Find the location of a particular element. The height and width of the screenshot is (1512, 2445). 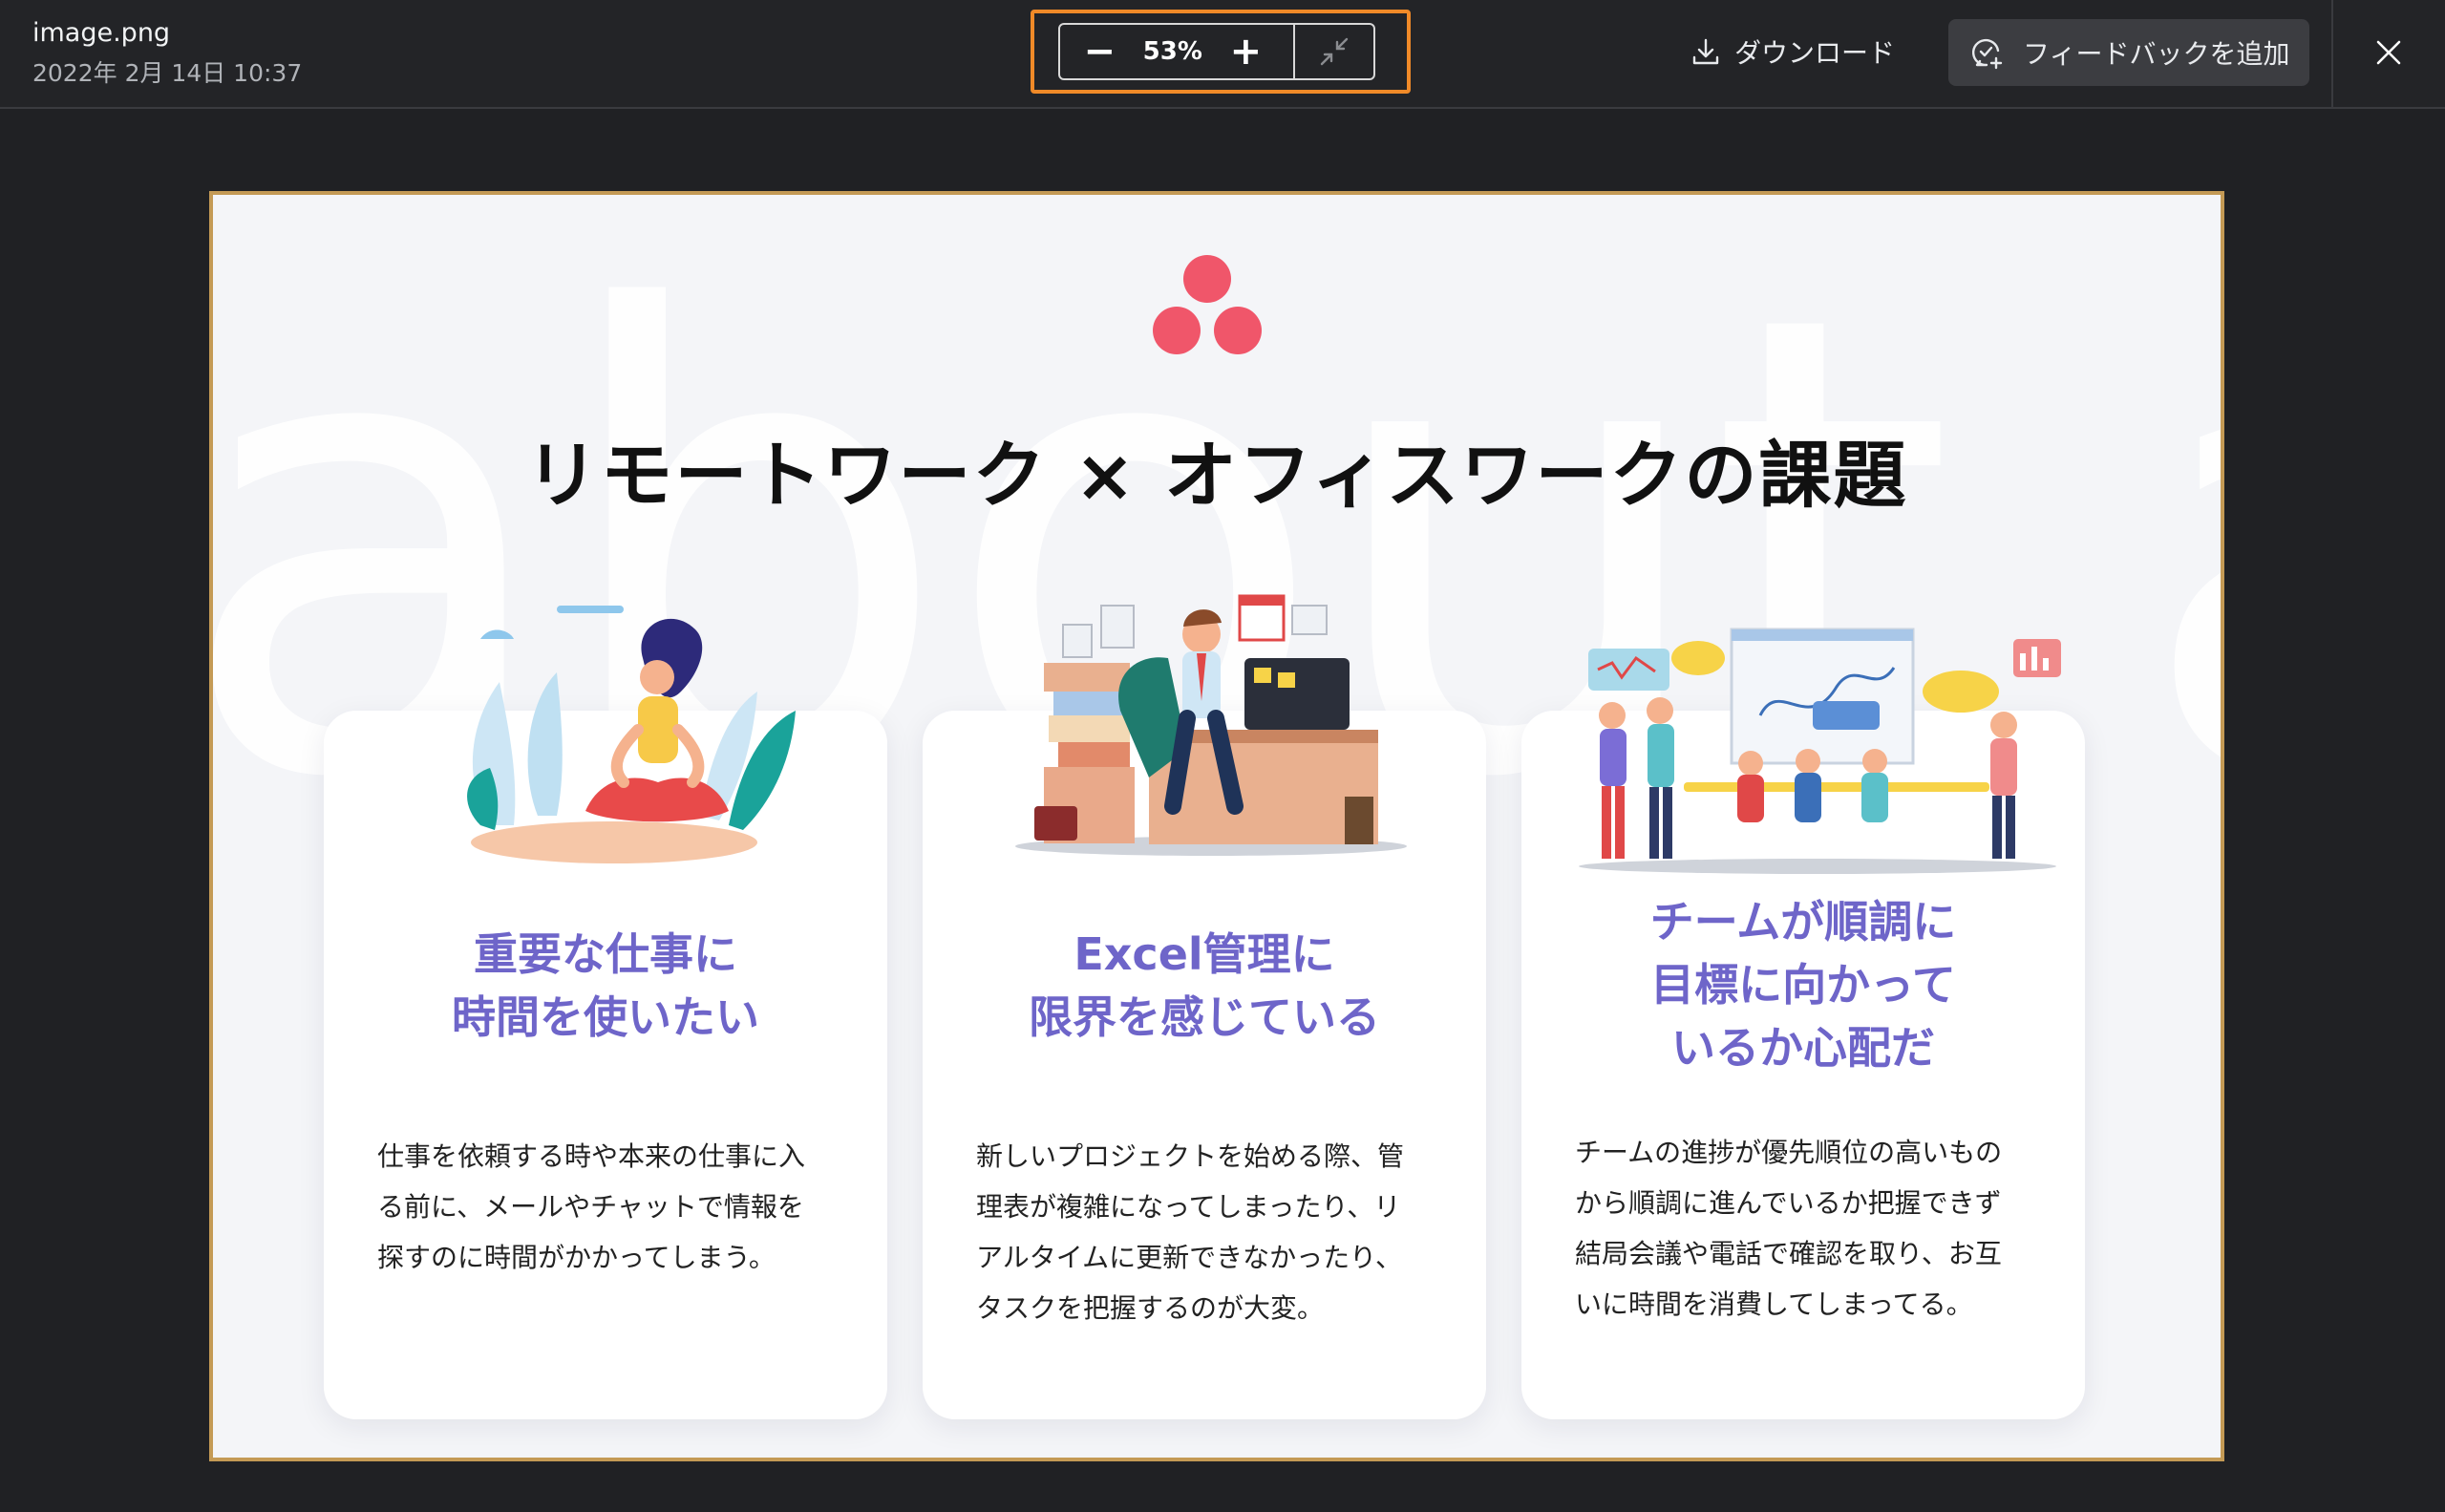

team-meeting-illustration is located at coordinates (1820, 751).